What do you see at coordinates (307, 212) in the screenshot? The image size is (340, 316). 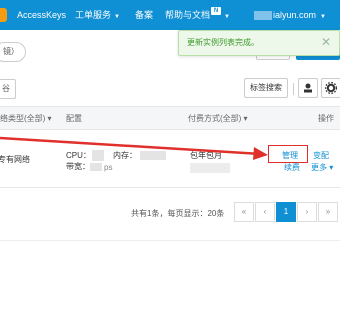 I see `next-page-button: ›` at bounding box center [307, 212].